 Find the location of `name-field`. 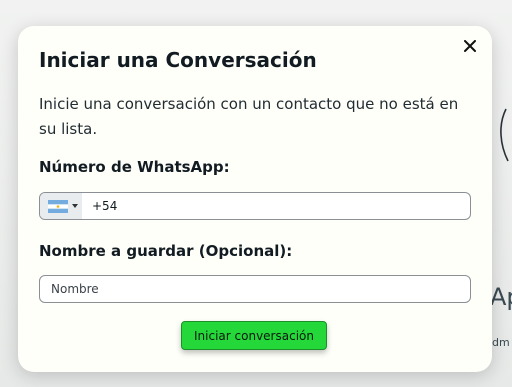

name-field is located at coordinates (255, 289).